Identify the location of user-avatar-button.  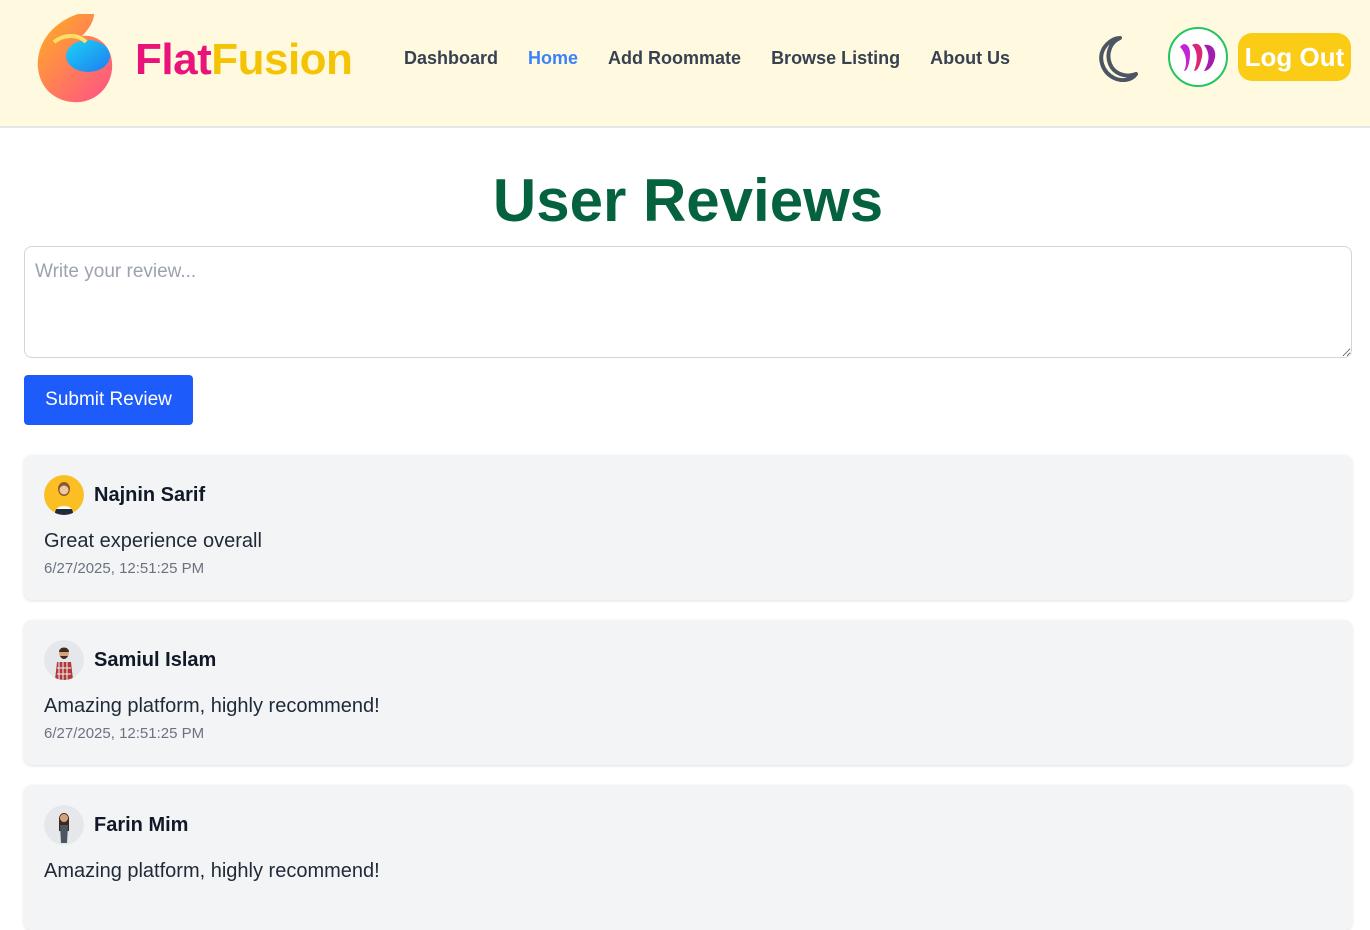
(1198, 57).